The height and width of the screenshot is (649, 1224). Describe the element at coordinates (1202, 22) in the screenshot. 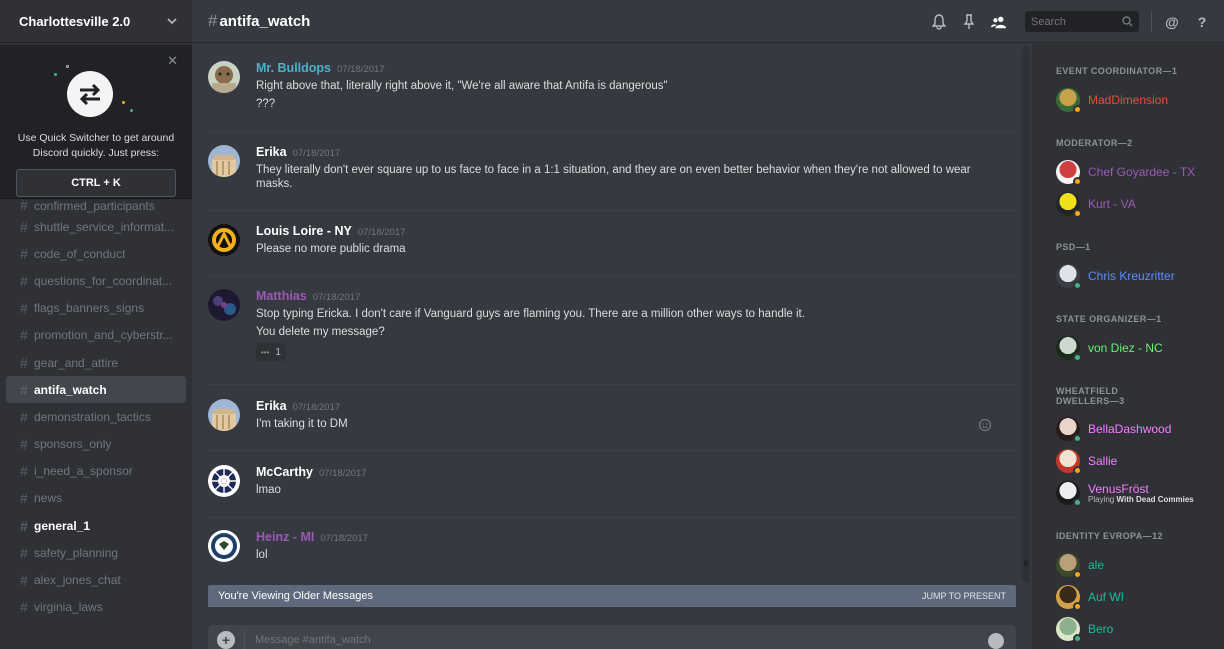

I see `help-icon: ?` at that location.